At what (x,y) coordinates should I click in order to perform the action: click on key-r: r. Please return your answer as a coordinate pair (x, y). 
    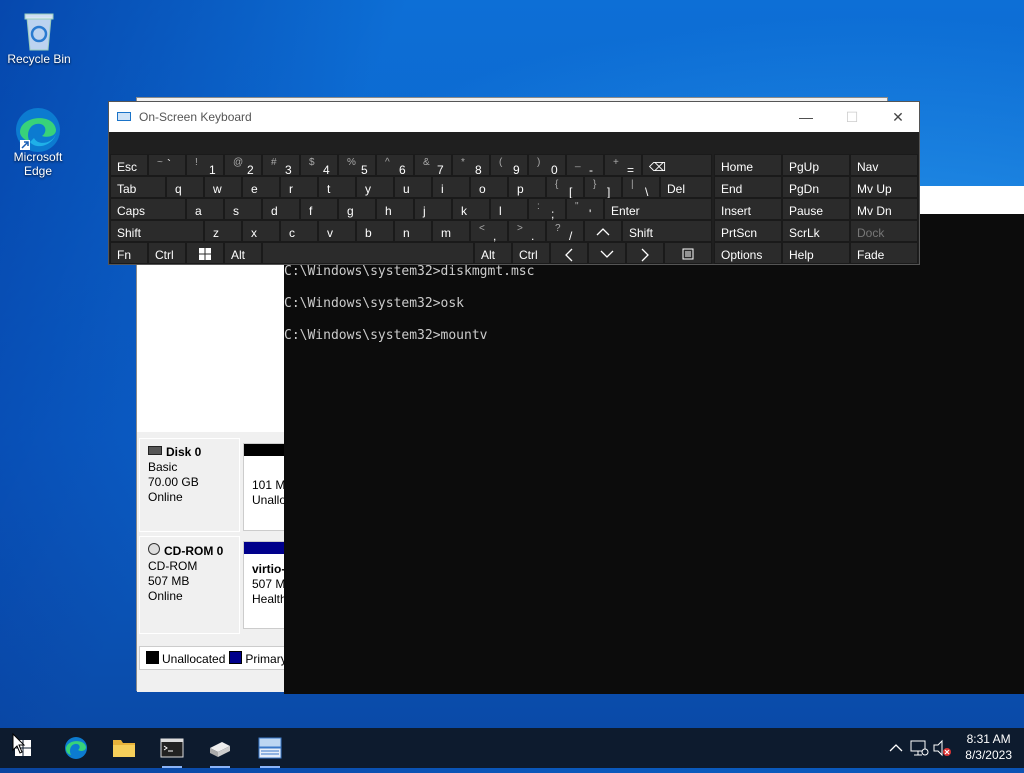
    Looking at the image, I should click on (299, 187).